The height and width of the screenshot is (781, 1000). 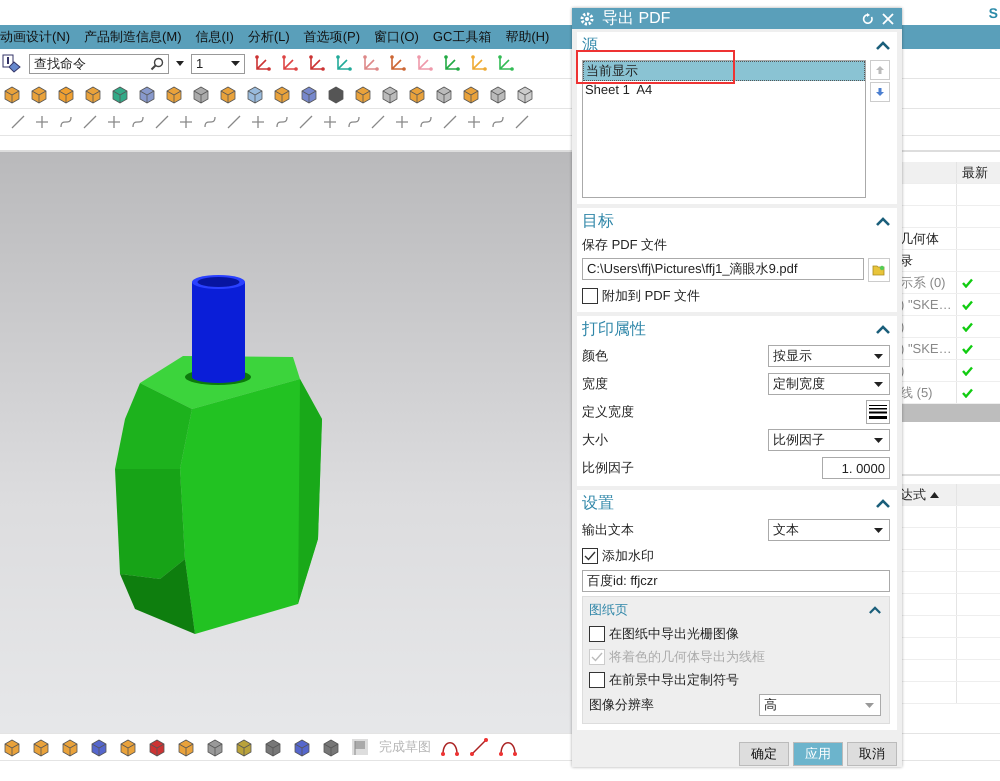 What do you see at coordinates (878, 412) in the screenshot?
I see `line-width-button` at bounding box center [878, 412].